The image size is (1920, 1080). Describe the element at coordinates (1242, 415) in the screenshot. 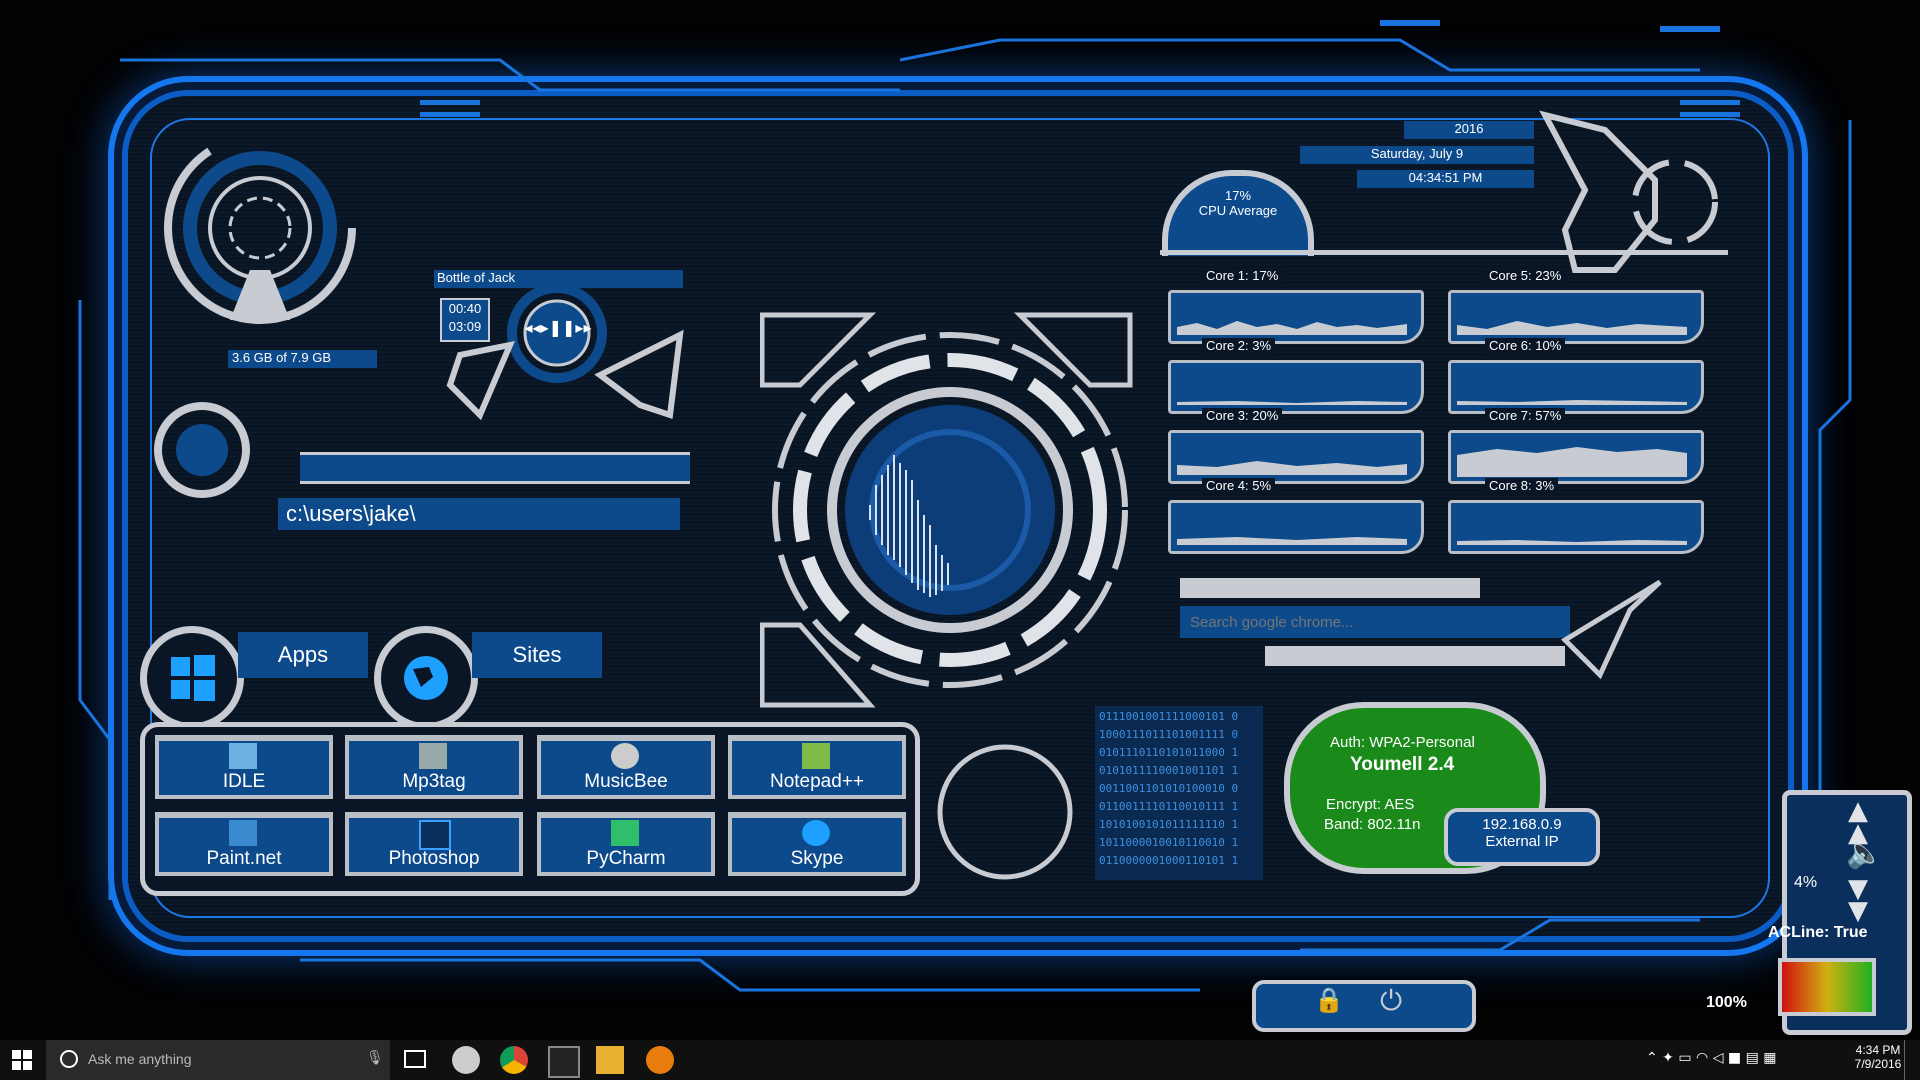

I see `core-3-label: Core 3: 20%` at that location.